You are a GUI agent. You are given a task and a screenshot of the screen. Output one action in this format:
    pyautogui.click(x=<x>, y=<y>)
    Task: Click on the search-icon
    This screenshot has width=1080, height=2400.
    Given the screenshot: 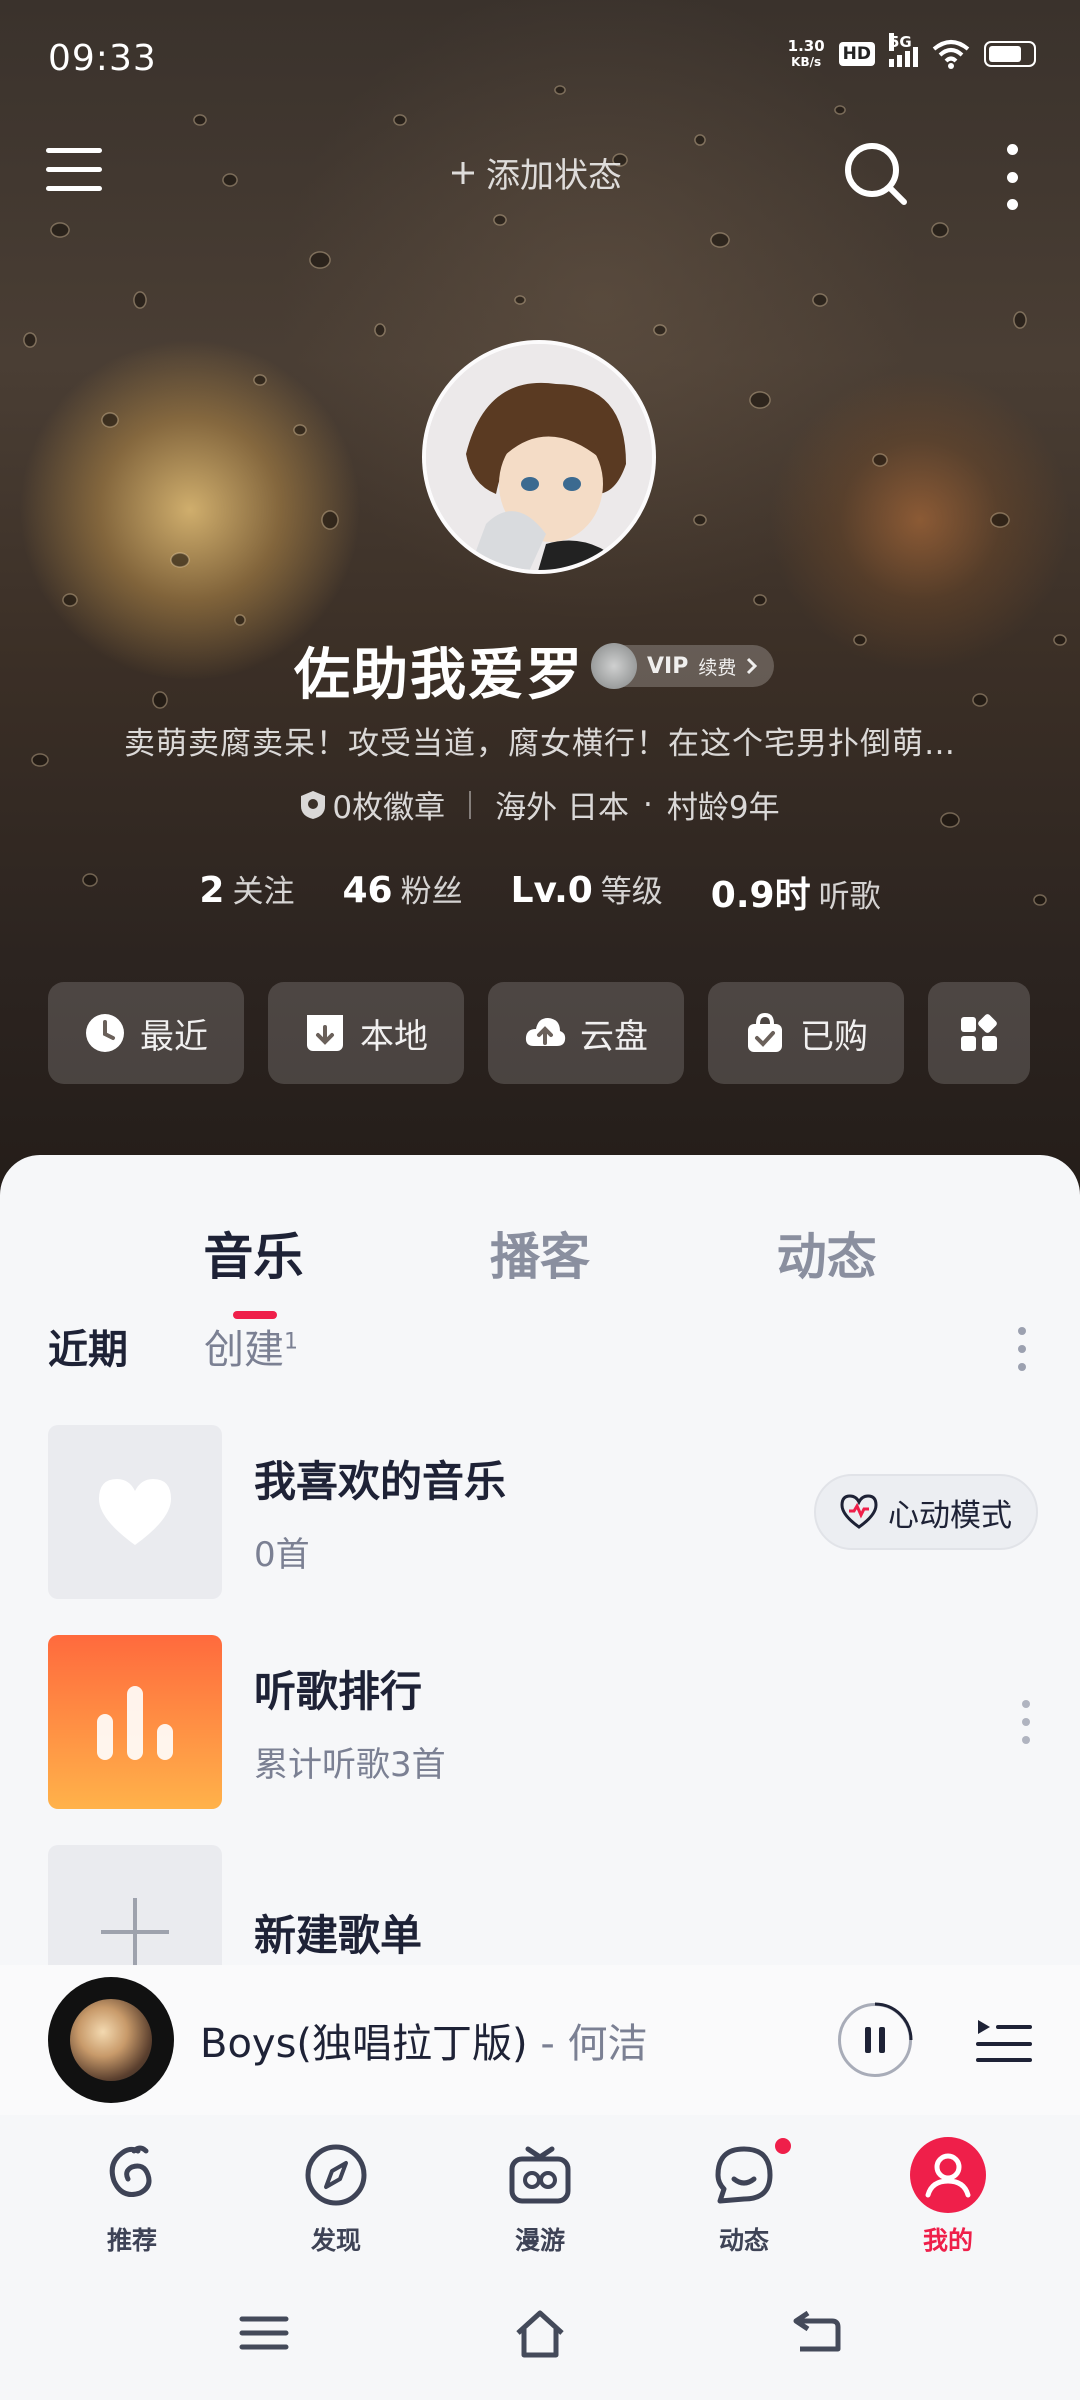 What is the action you would take?
    pyautogui.click(x=875, y=173)
    